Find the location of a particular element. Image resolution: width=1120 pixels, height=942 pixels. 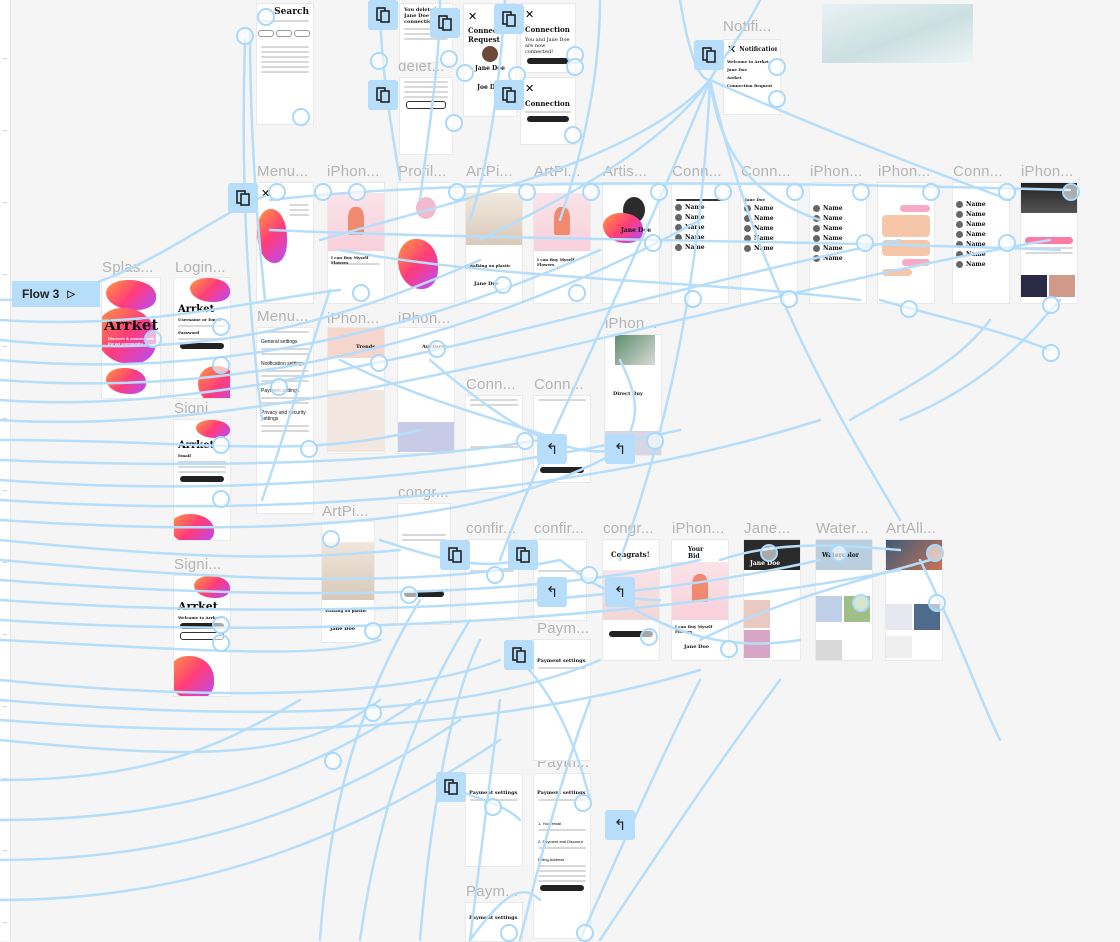

general-settings-label: General settings is located at coordinates (285, 342).